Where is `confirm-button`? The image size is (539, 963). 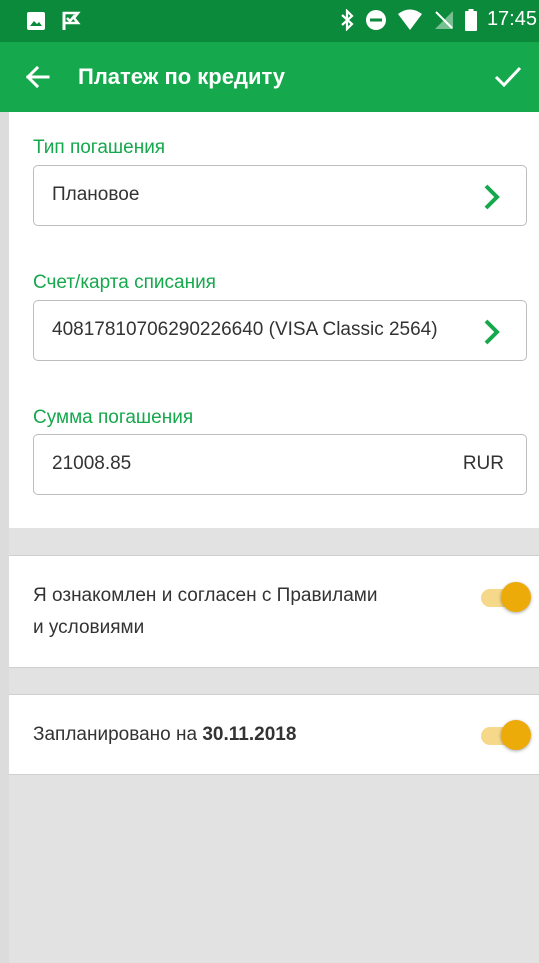
confirm-button is located at coordinates (508, 77).